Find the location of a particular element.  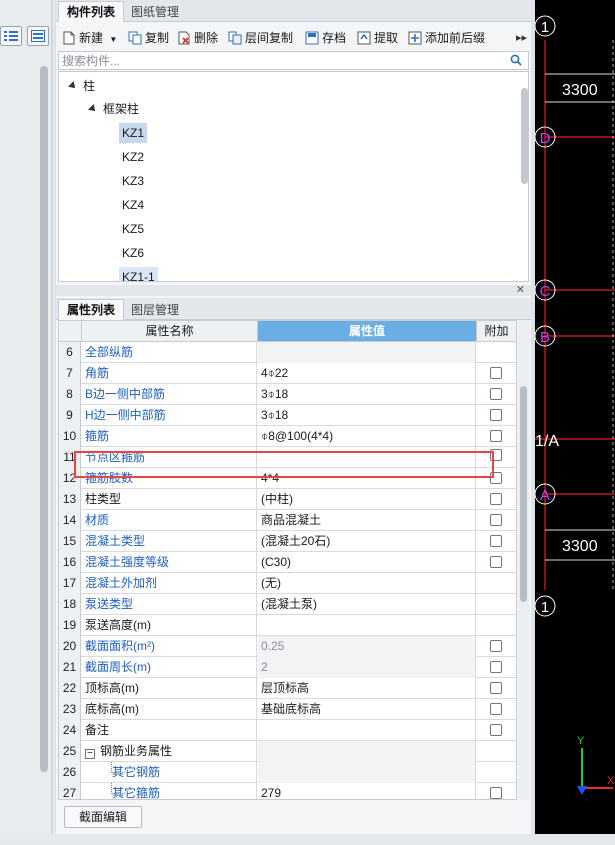

property-row: 7 角筋 4⌽22 is located at coordinates (287, 373).